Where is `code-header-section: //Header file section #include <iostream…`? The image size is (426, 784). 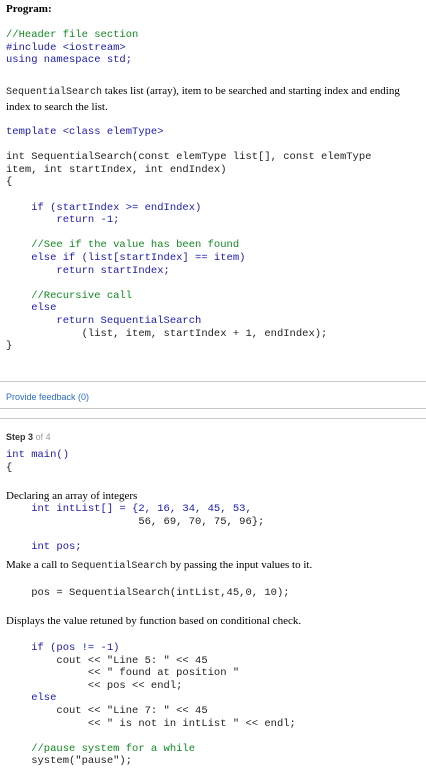
code-header-section: //Header file section #include <iostream… is located at coordinates (214, 48).